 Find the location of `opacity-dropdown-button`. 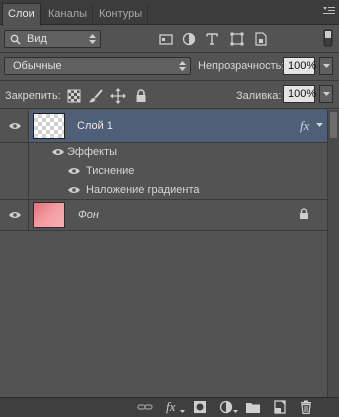

opacity-dropdown-button is located at coordinates (326, 66).